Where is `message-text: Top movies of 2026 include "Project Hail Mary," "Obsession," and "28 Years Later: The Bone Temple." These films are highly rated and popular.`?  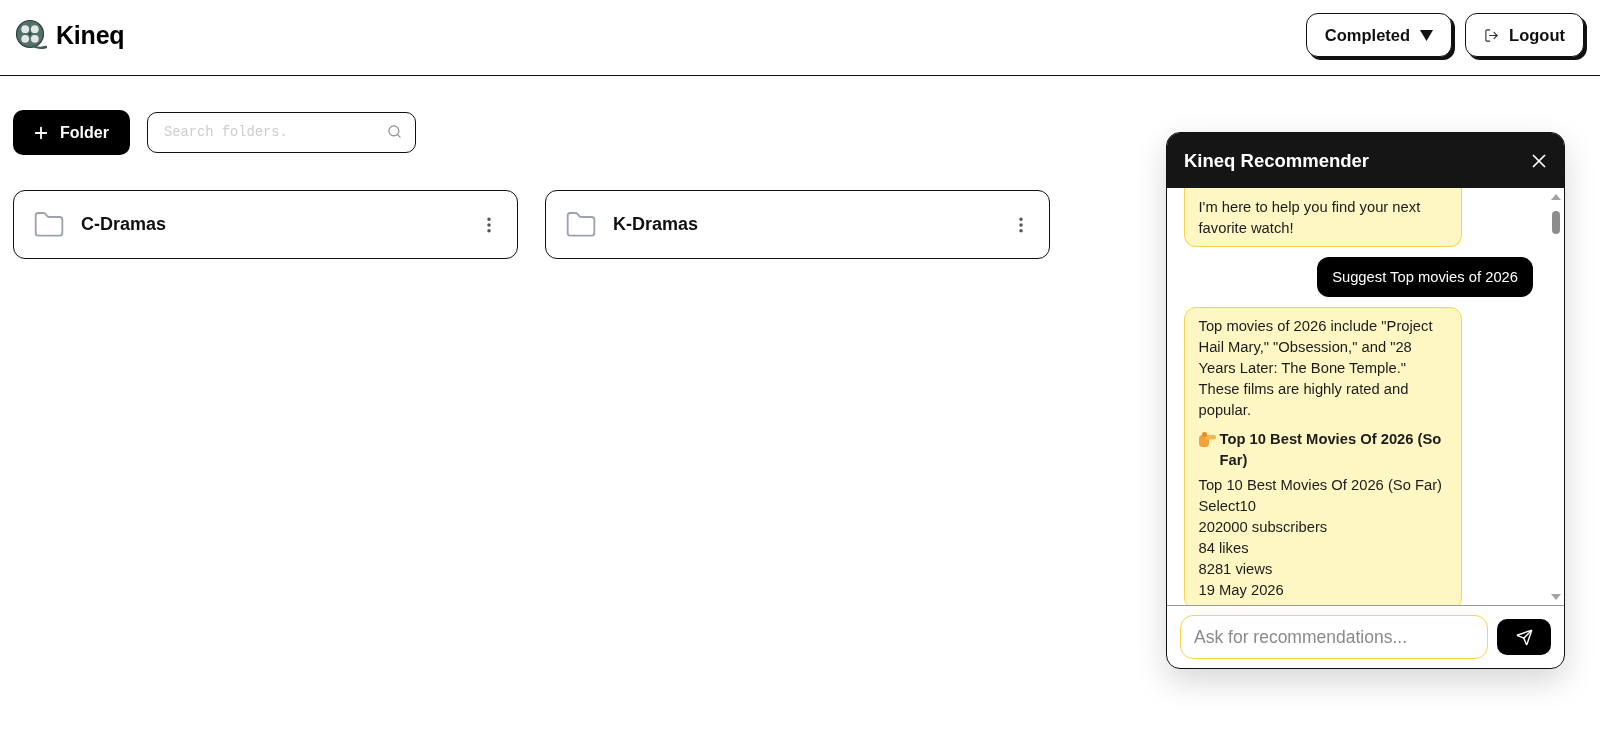 message-text: Top movies of 2026 include "Project Hail Mary," "Obsession," and "28 Years Later: The Bone Temple." These films are highly rated and popular. is located at coordinates (1316, 368).